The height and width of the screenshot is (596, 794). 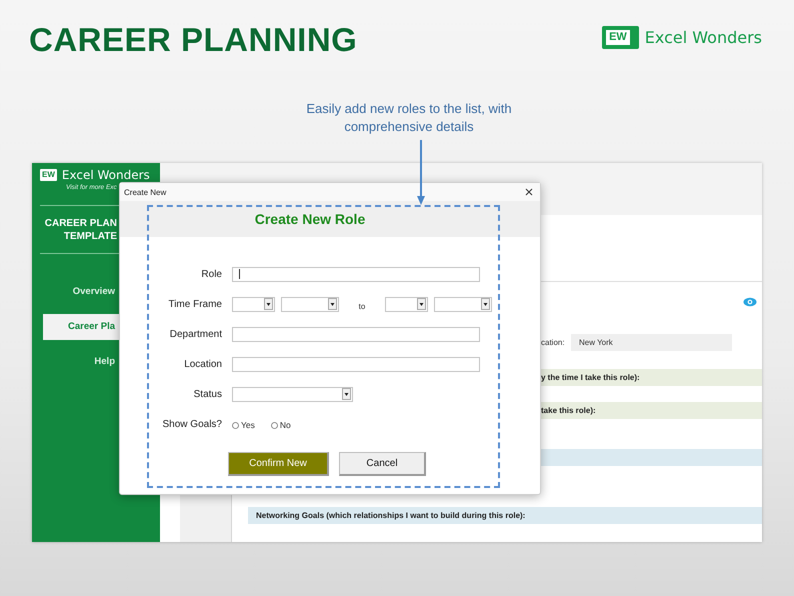 I want to click on close-icon, so click(x=529, y=192).